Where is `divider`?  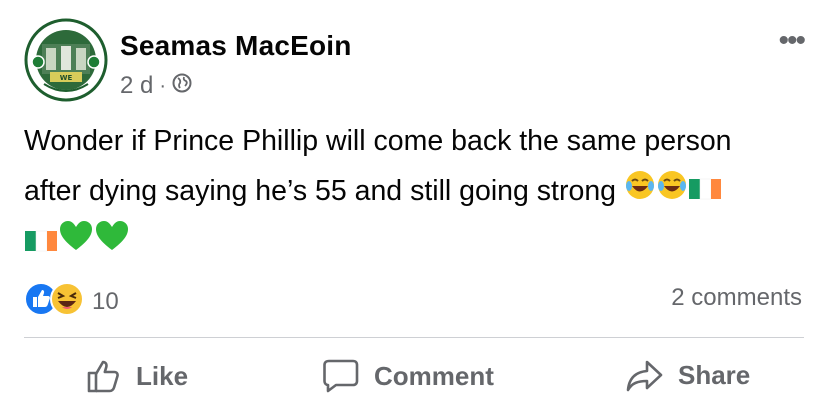 divider is located at coordinates (414, 337).